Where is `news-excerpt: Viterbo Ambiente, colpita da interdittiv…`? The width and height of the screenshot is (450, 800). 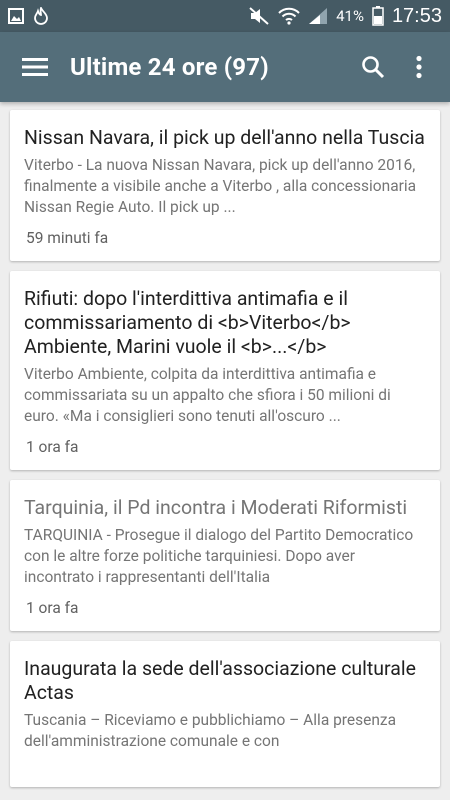 news-excerpt: Viterbo Ambiente, colpita da interdittiv… is located at coordinates (207, 395).